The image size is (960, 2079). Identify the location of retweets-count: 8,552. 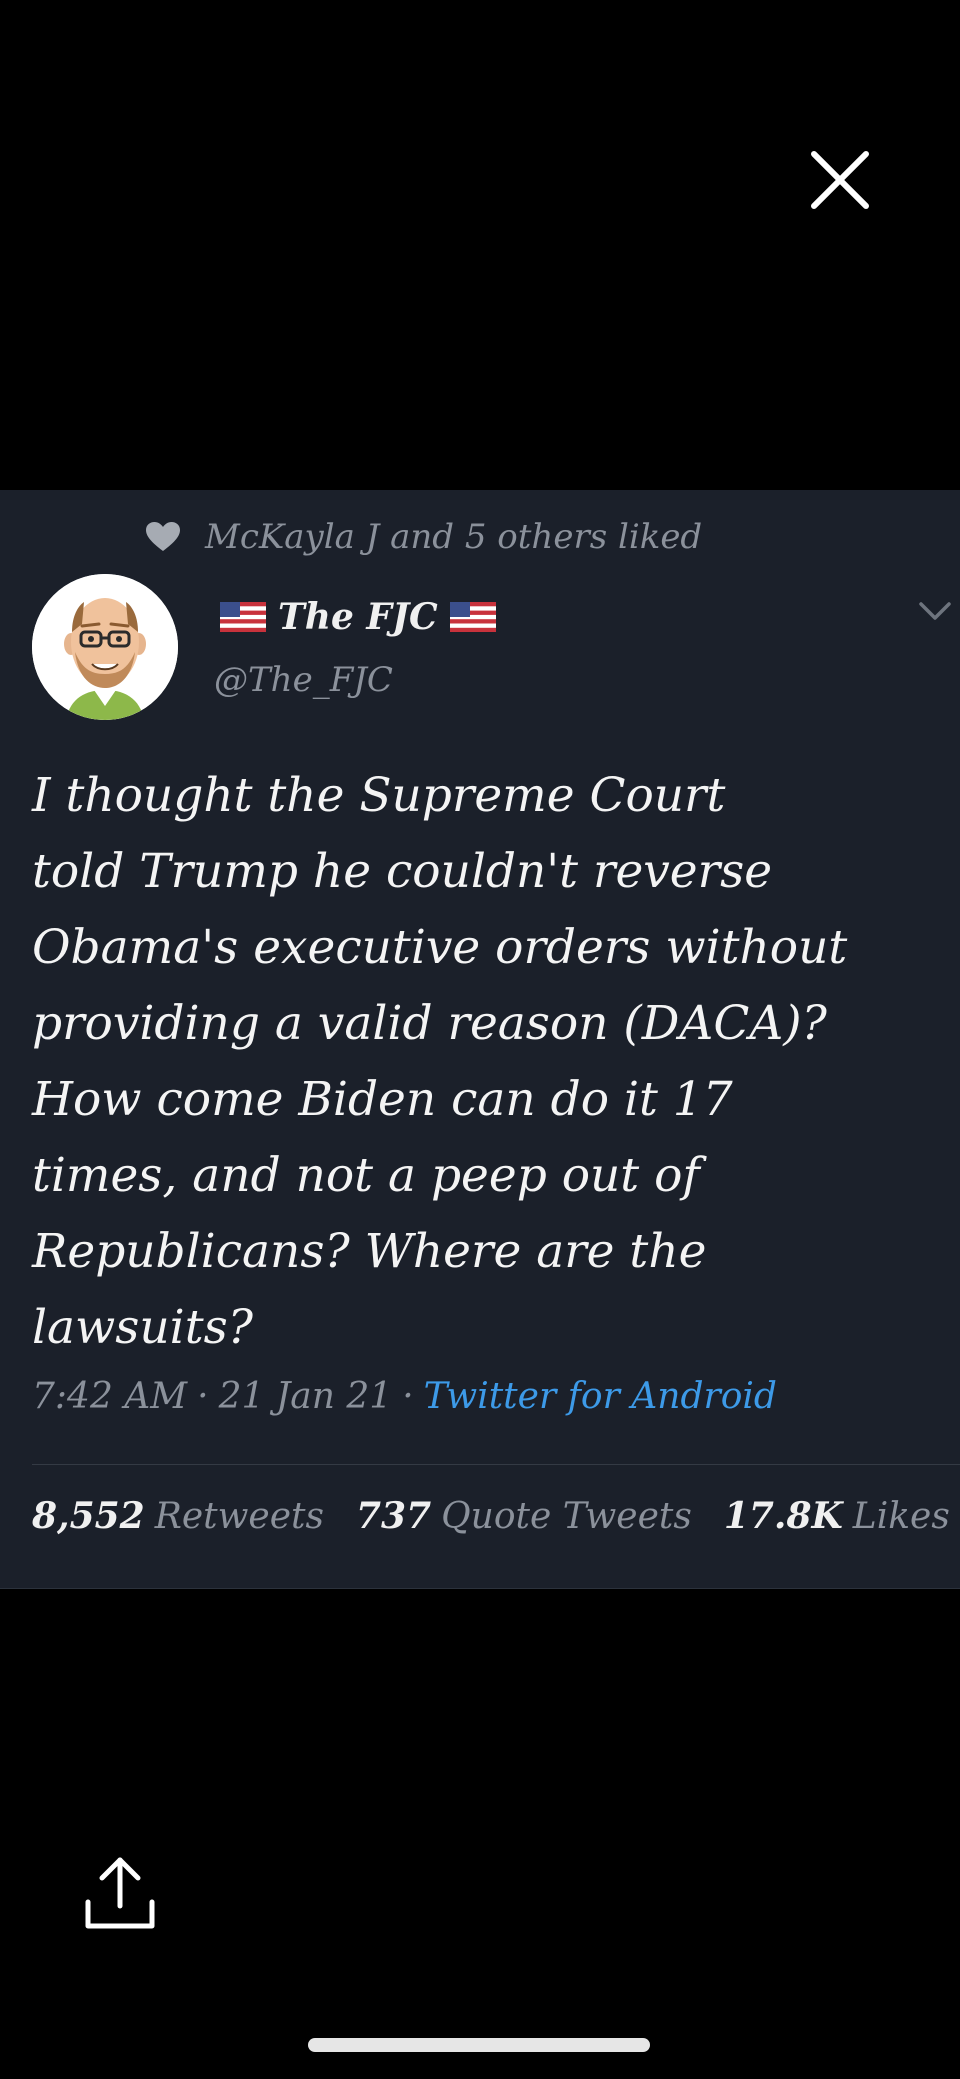
(88, 1516).